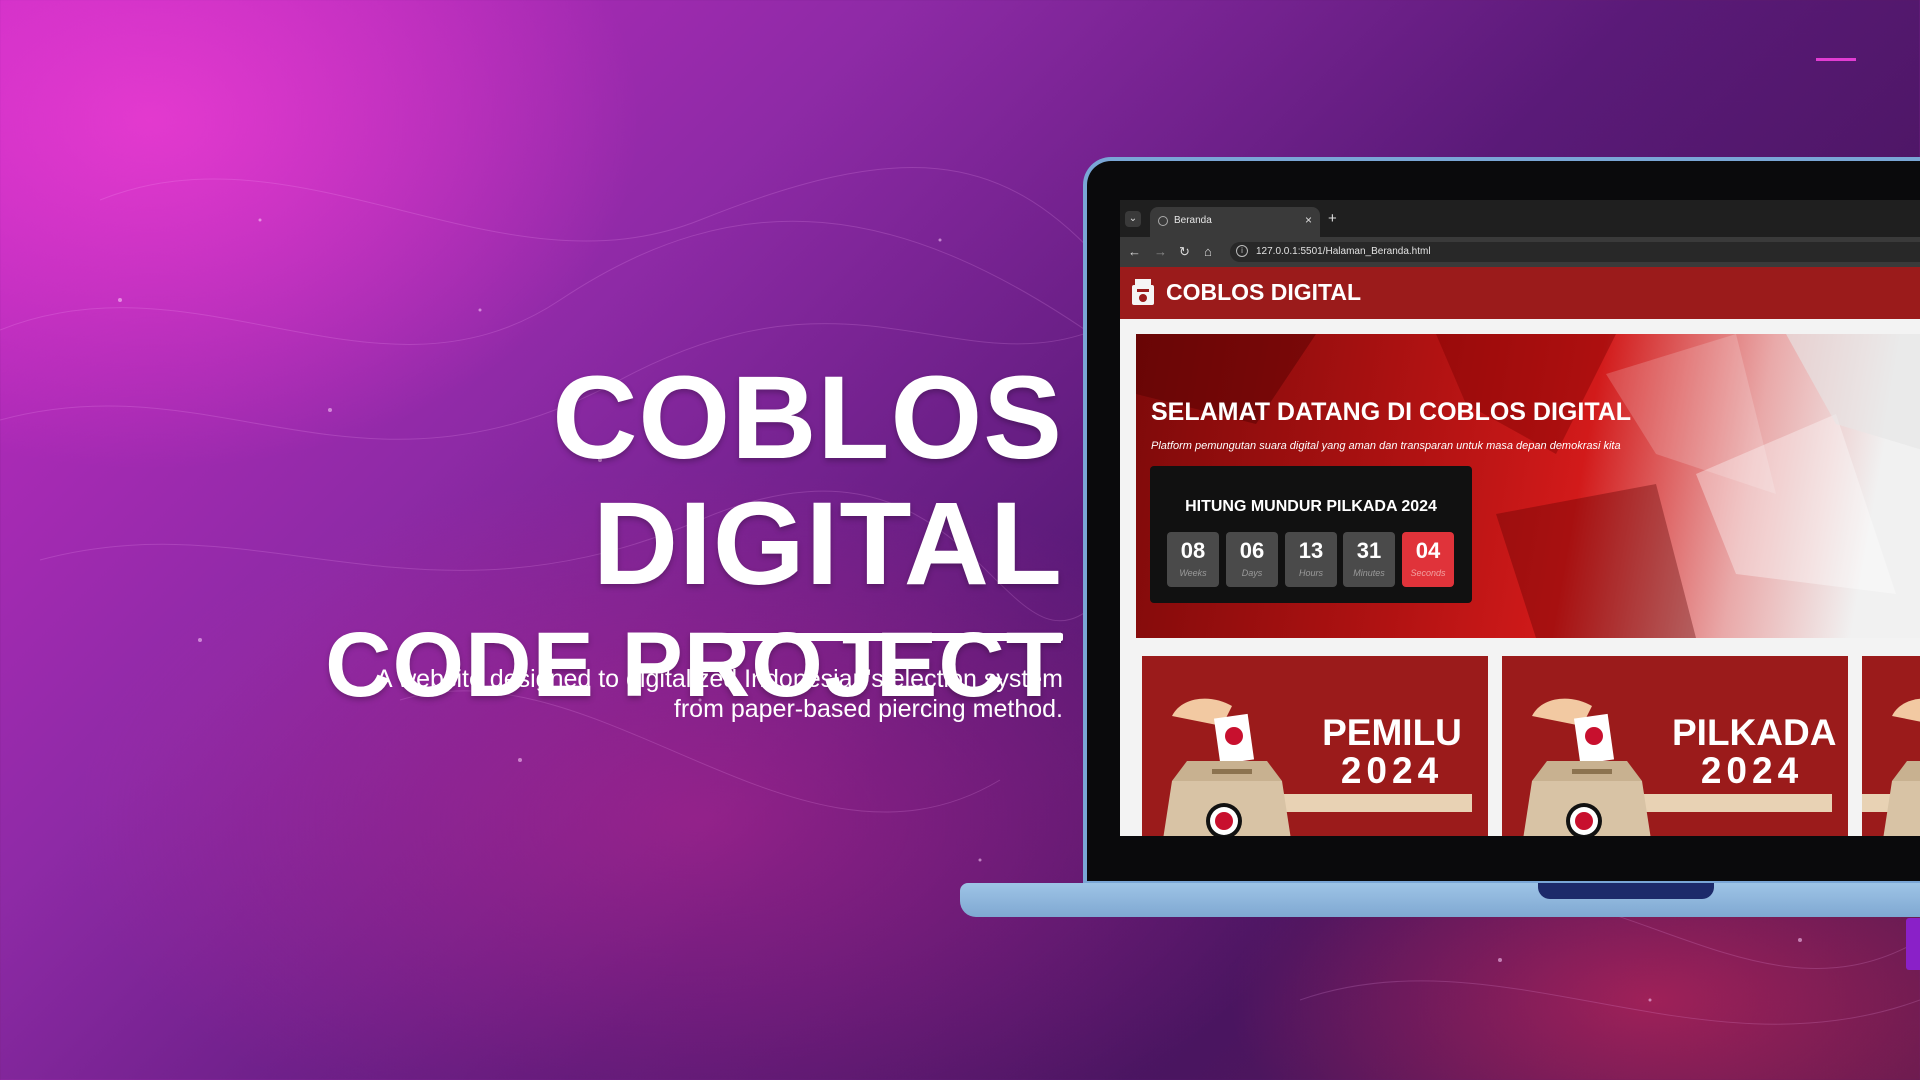 The height and width of the screenshot is (1080, 1920). What do you see at coordinates (1160, 251) in the screenshot?
I see `forward-arrow-icon: →` at bounding box center [1160, 251].